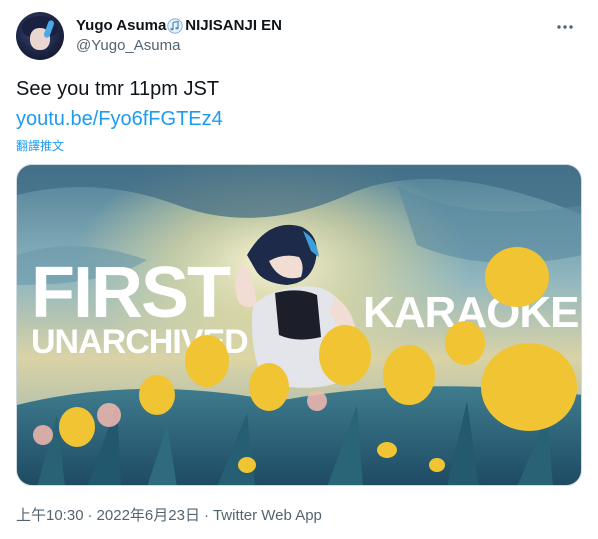 The width and height of the screenshot is (598, 539). What do you see at coordinates (40, 36) in the screenshot?
I see `avatar` at bounding box center [40, 36].